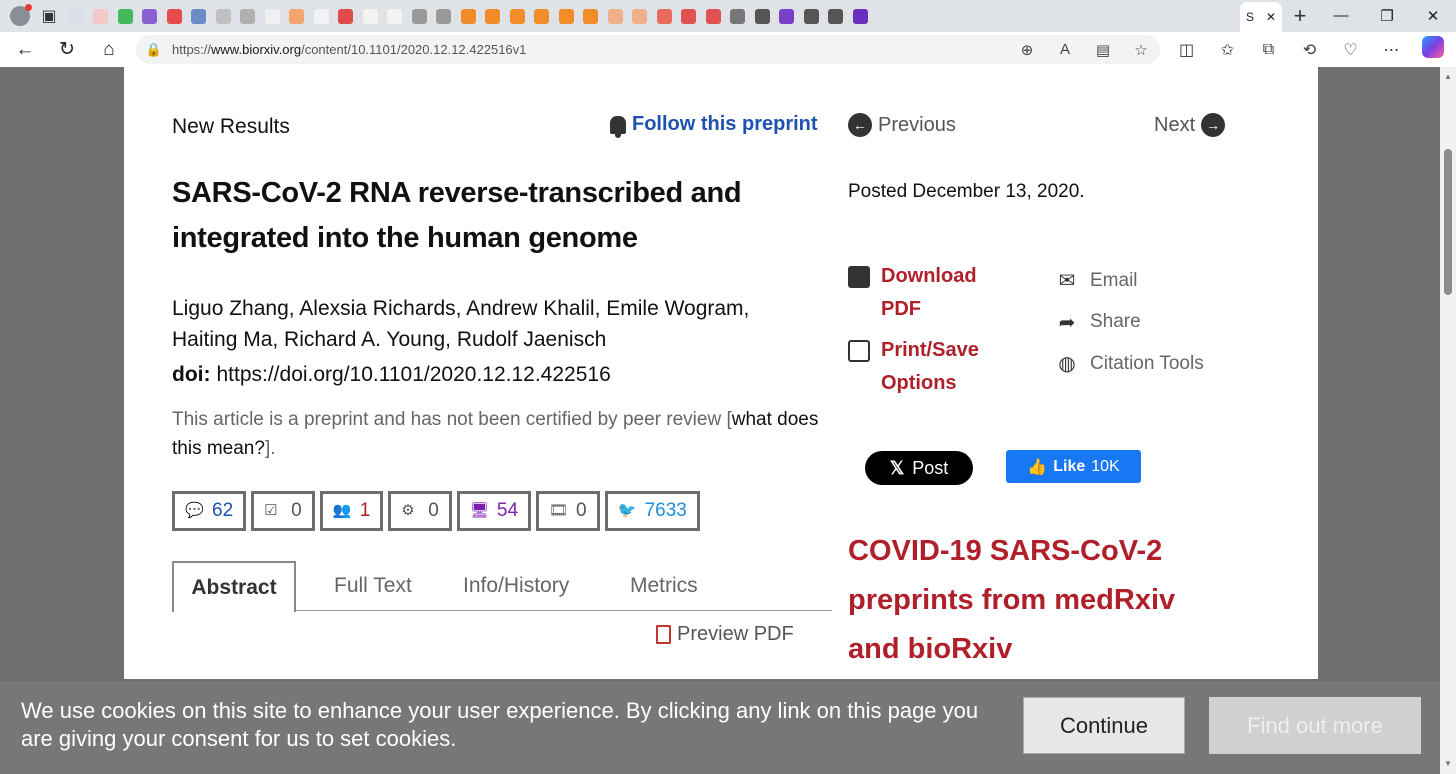 The image size is (1456, 774). What do you see at coordinates (1433, 16) in the screenshot?
I see `close-window-icon: ✕` at bounding box center [1433, 16].